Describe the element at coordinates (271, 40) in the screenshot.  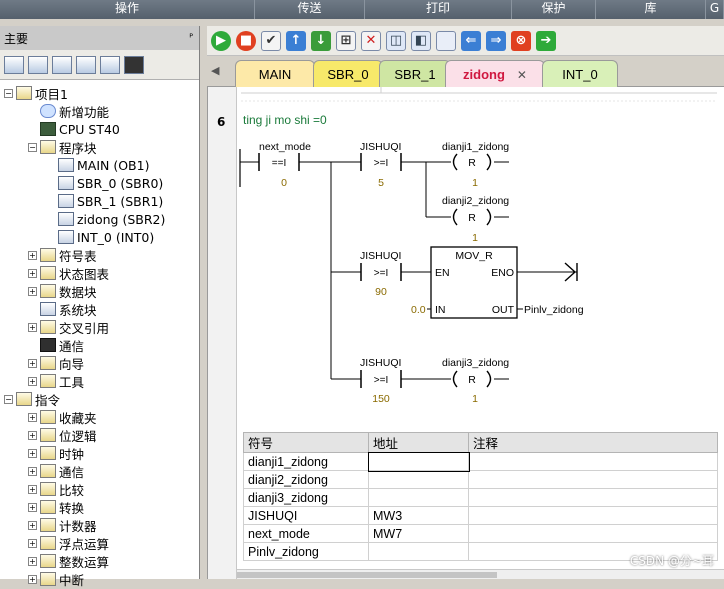
I see `compile-icon: ✔` at that location.